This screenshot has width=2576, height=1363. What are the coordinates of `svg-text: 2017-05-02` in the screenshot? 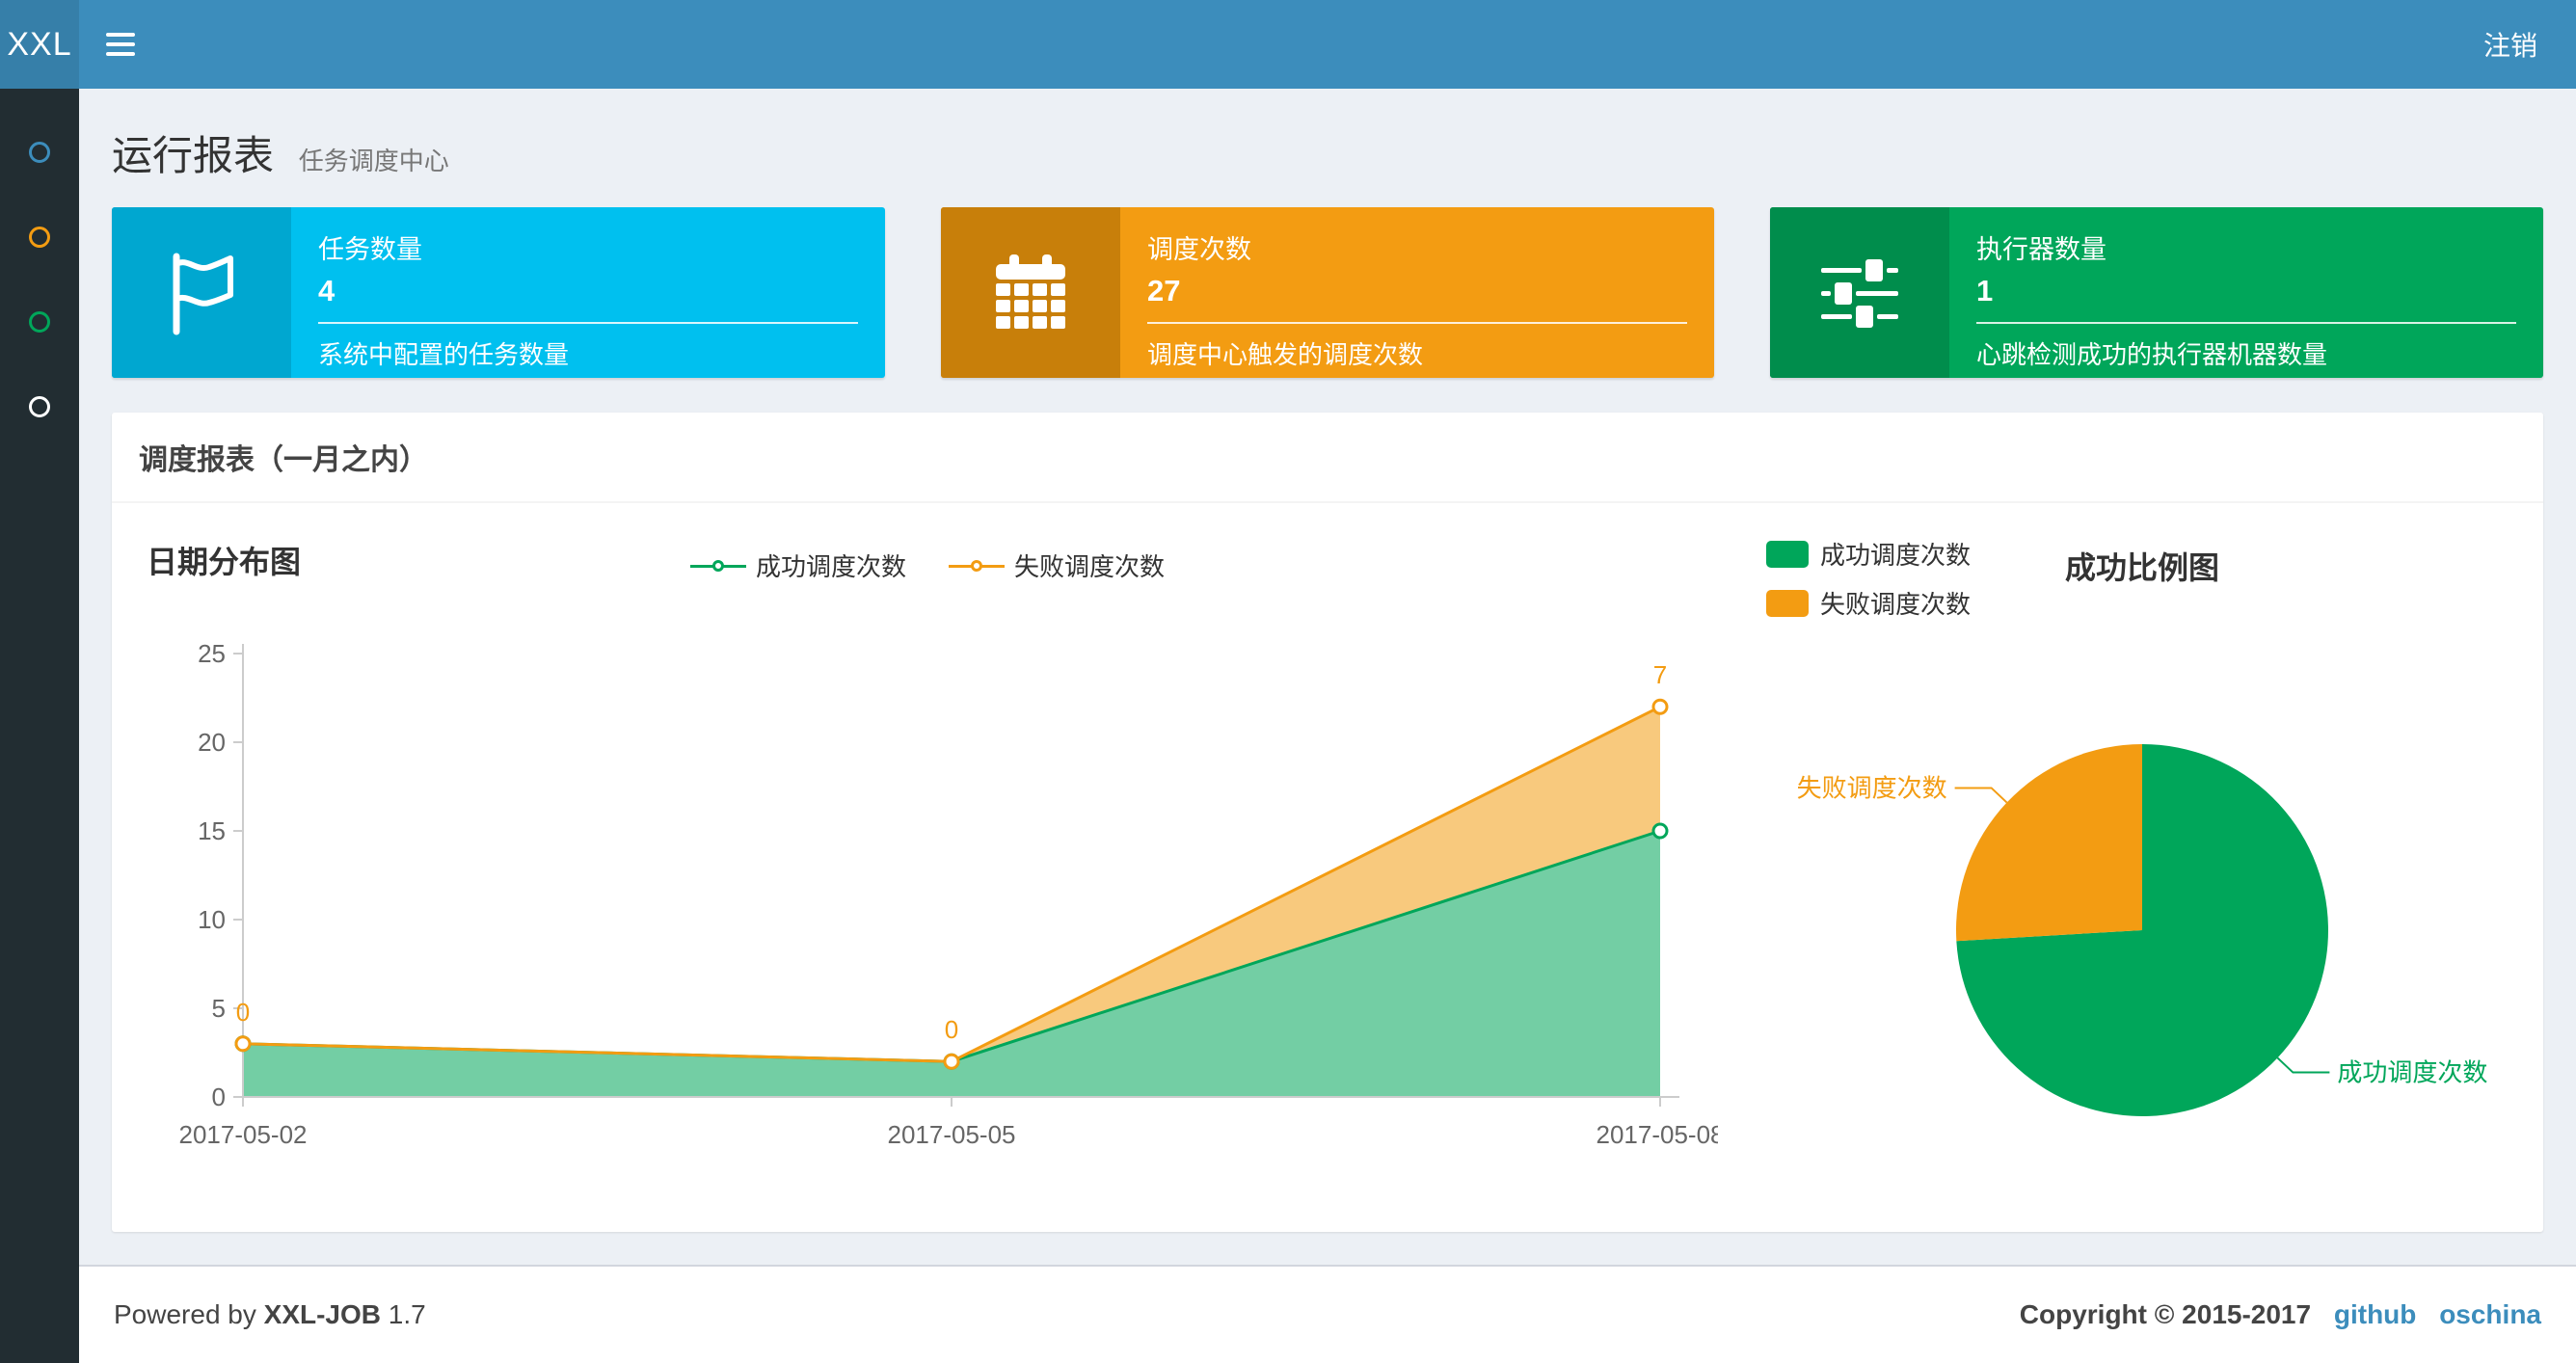 It's located at (244, 1134).